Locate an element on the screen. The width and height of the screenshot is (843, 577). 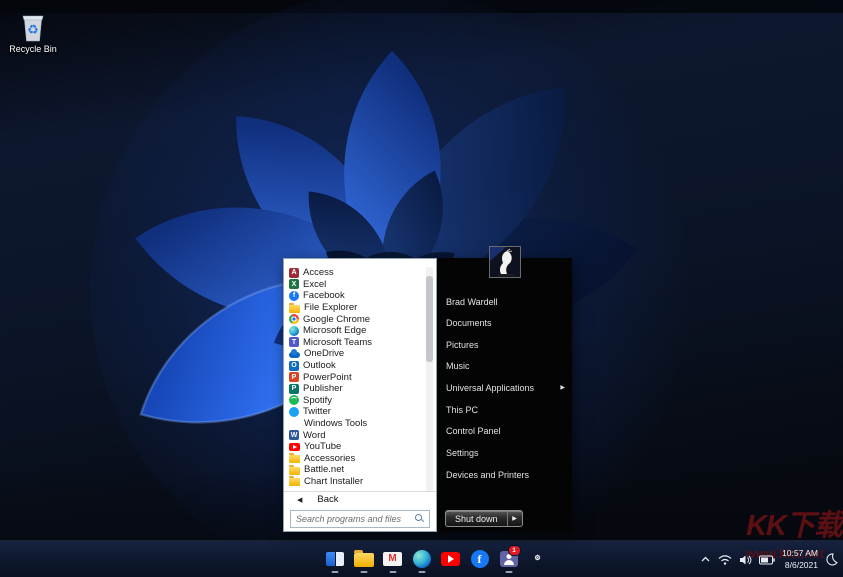
program-item-excel: X Excel is located at coordinates (354, 285).